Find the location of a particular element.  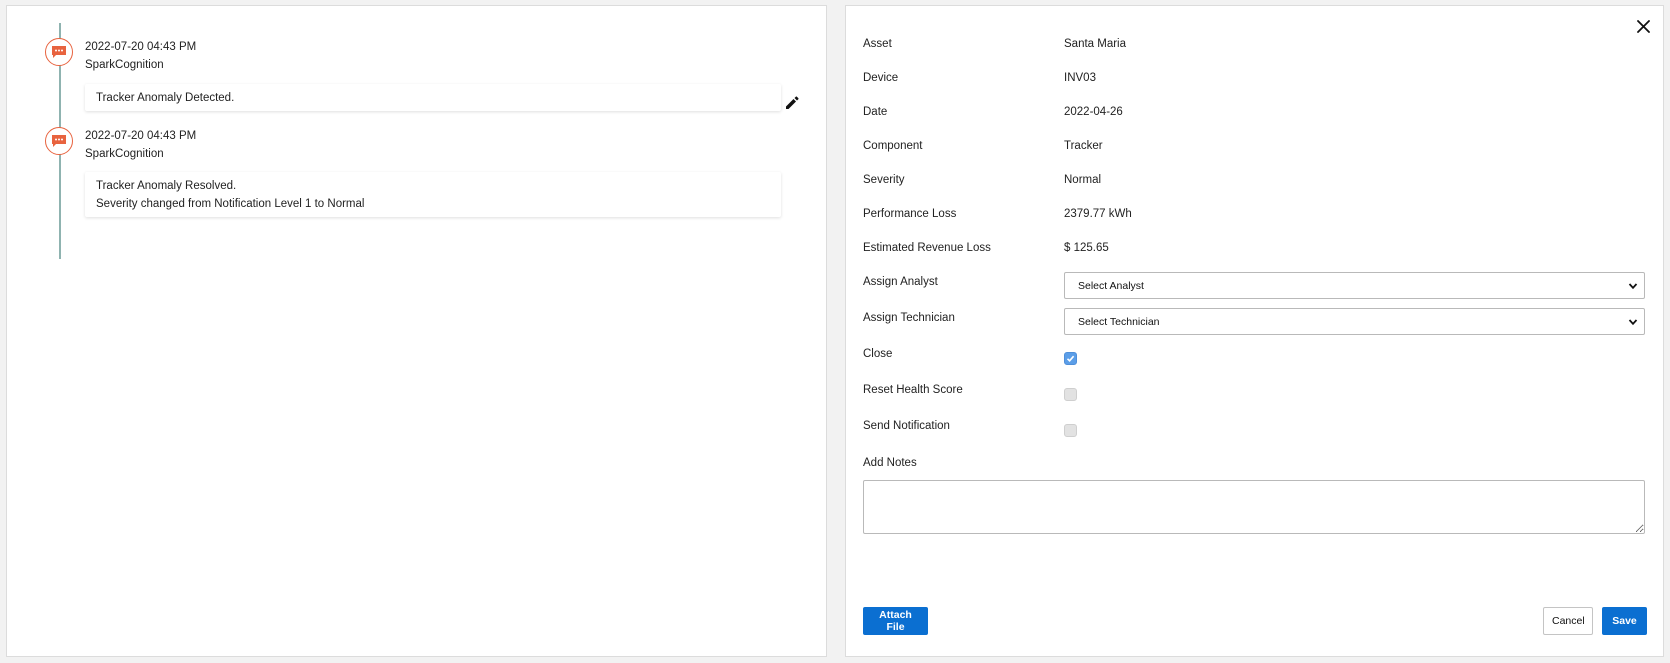

assign-analyst-select: Select Analyst is located at coordinates (1354, 285).